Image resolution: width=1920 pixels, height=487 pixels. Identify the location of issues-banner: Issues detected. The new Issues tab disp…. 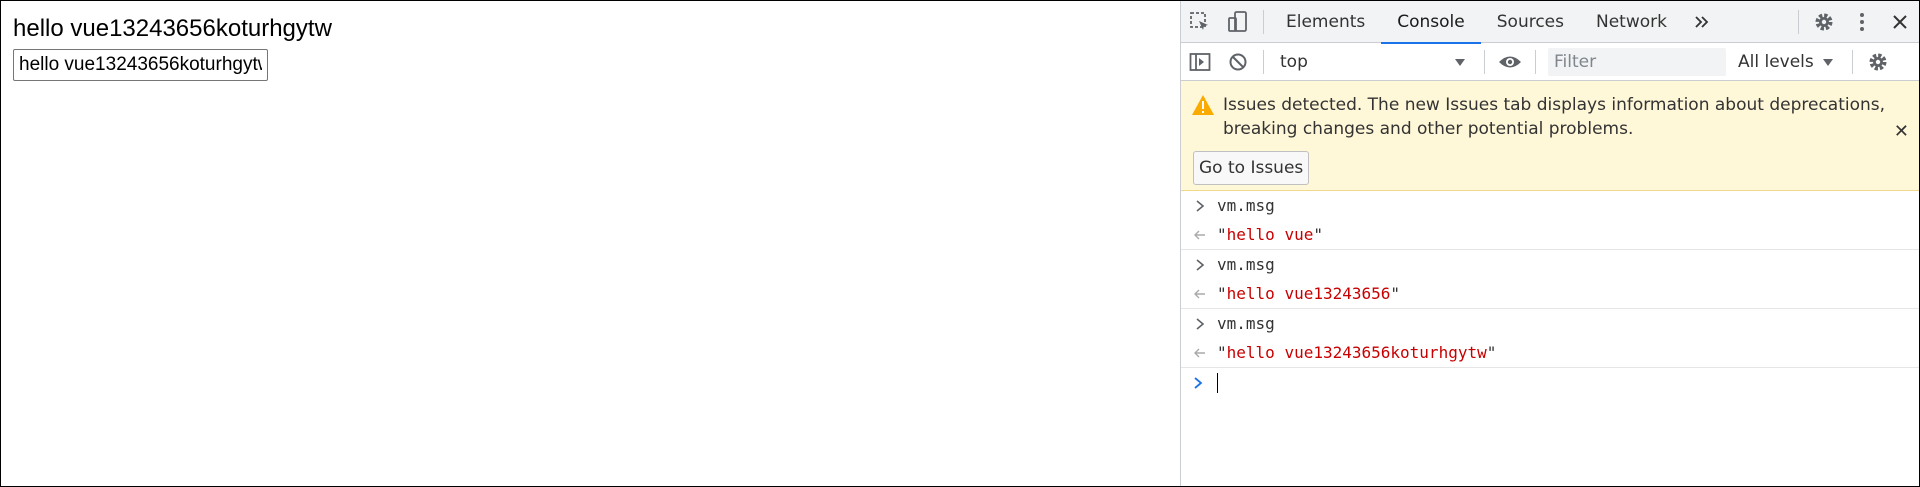
(1550, 136).